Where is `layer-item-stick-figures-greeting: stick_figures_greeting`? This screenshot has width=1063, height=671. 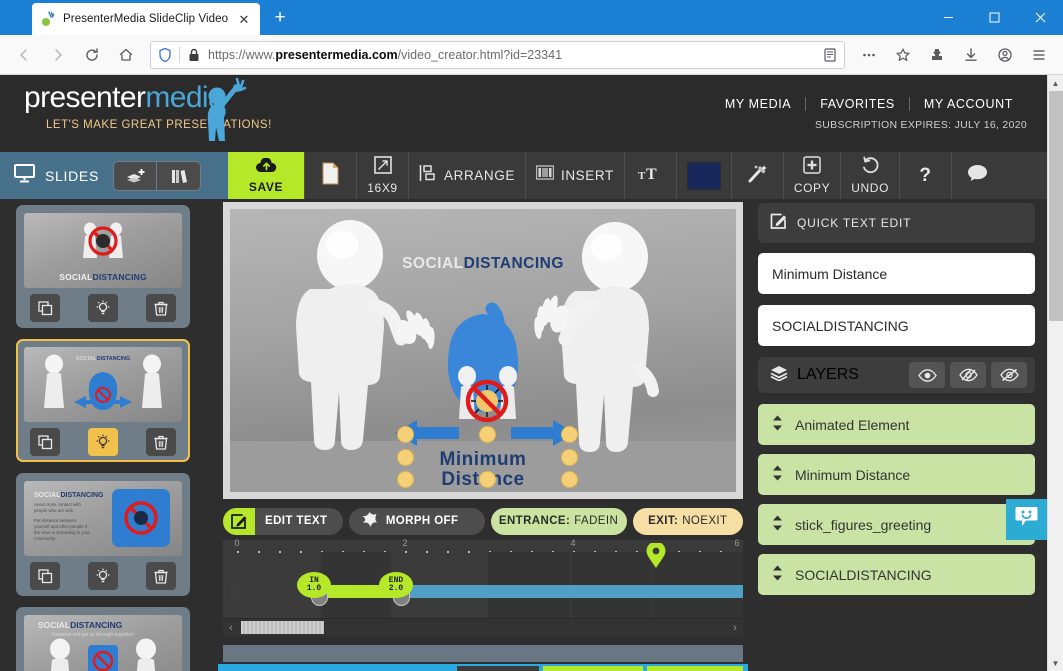 layer-item-stick-figures-greeting: stick_figures_greeting is located at coordinates (896, 524).